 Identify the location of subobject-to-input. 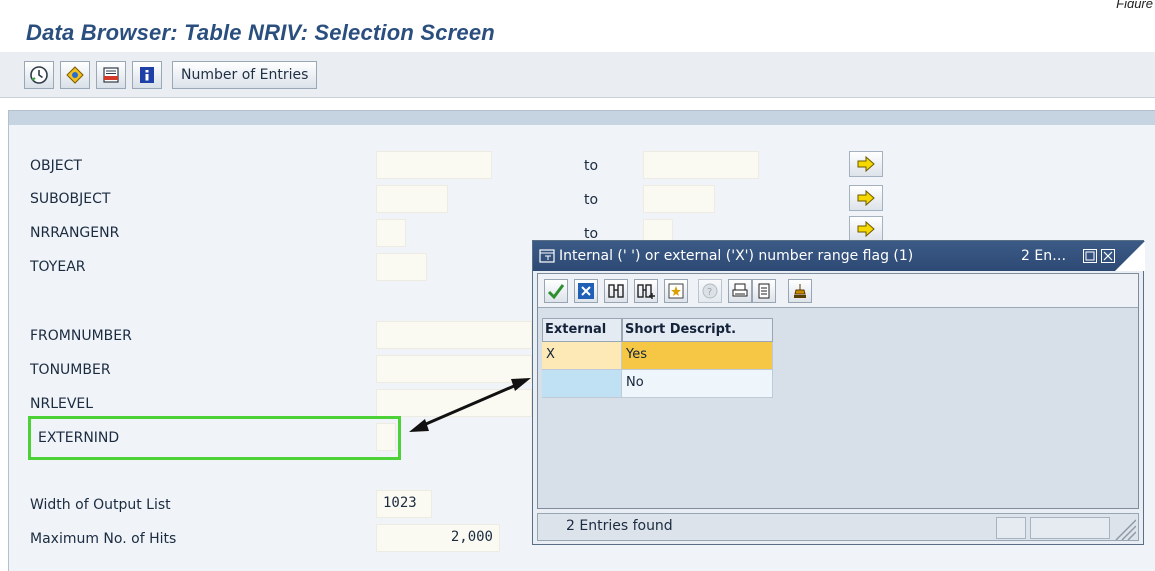
(679, 199).